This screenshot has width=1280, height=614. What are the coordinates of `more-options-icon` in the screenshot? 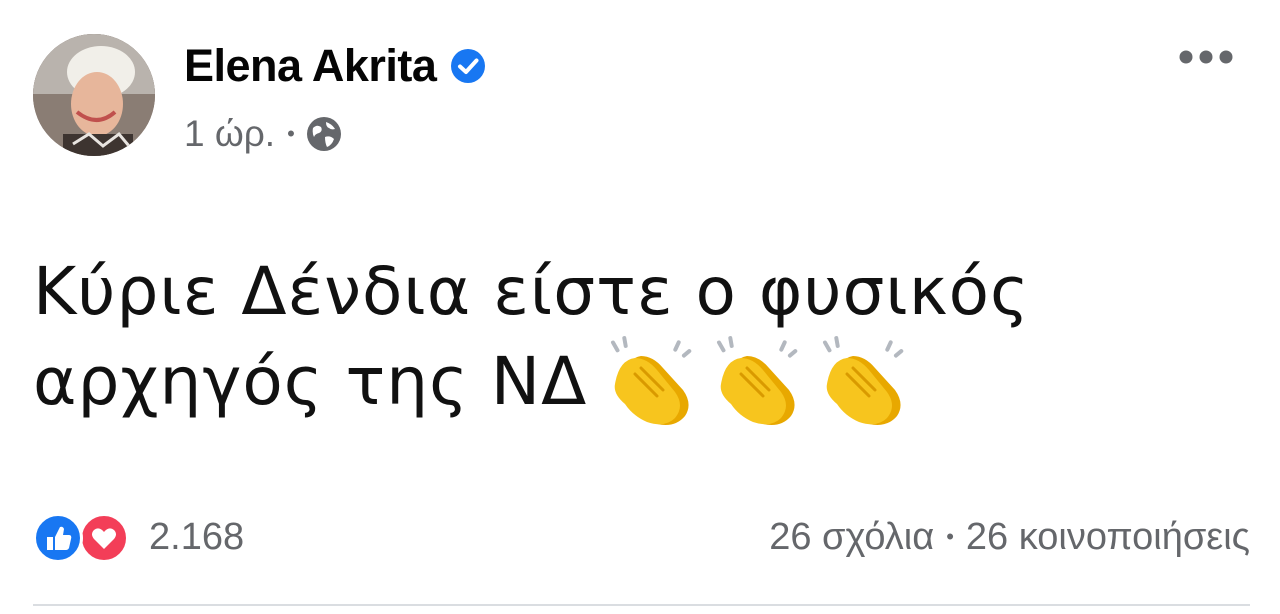 It's located at (1206, 57).